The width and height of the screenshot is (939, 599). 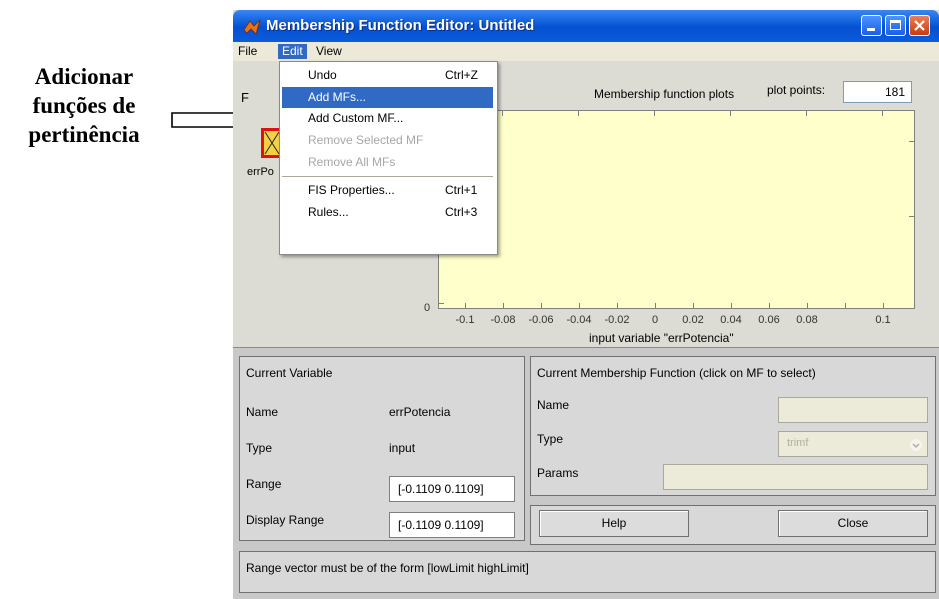 What do you see at coordinates (558, 473) in the screenshot?
I see `mf-params-label: Params` at bounding box center [558, 473].